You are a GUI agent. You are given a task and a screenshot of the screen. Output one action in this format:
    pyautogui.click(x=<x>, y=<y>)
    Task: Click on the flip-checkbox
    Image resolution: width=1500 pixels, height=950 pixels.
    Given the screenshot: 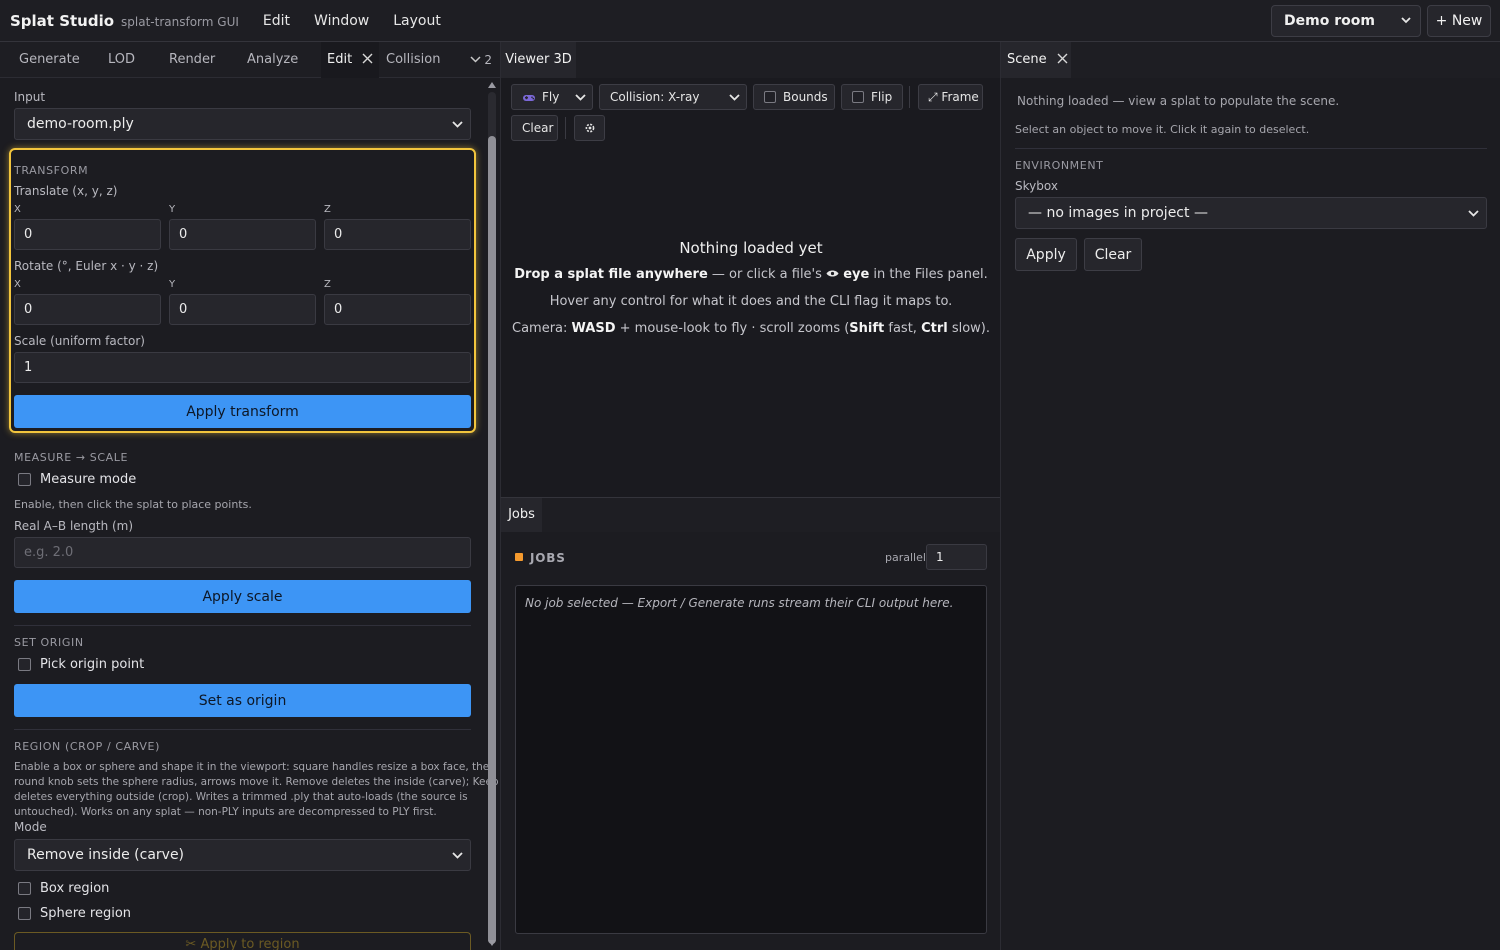 What is the action you would take?
    pyautogui.click(x=858, y=97)
    